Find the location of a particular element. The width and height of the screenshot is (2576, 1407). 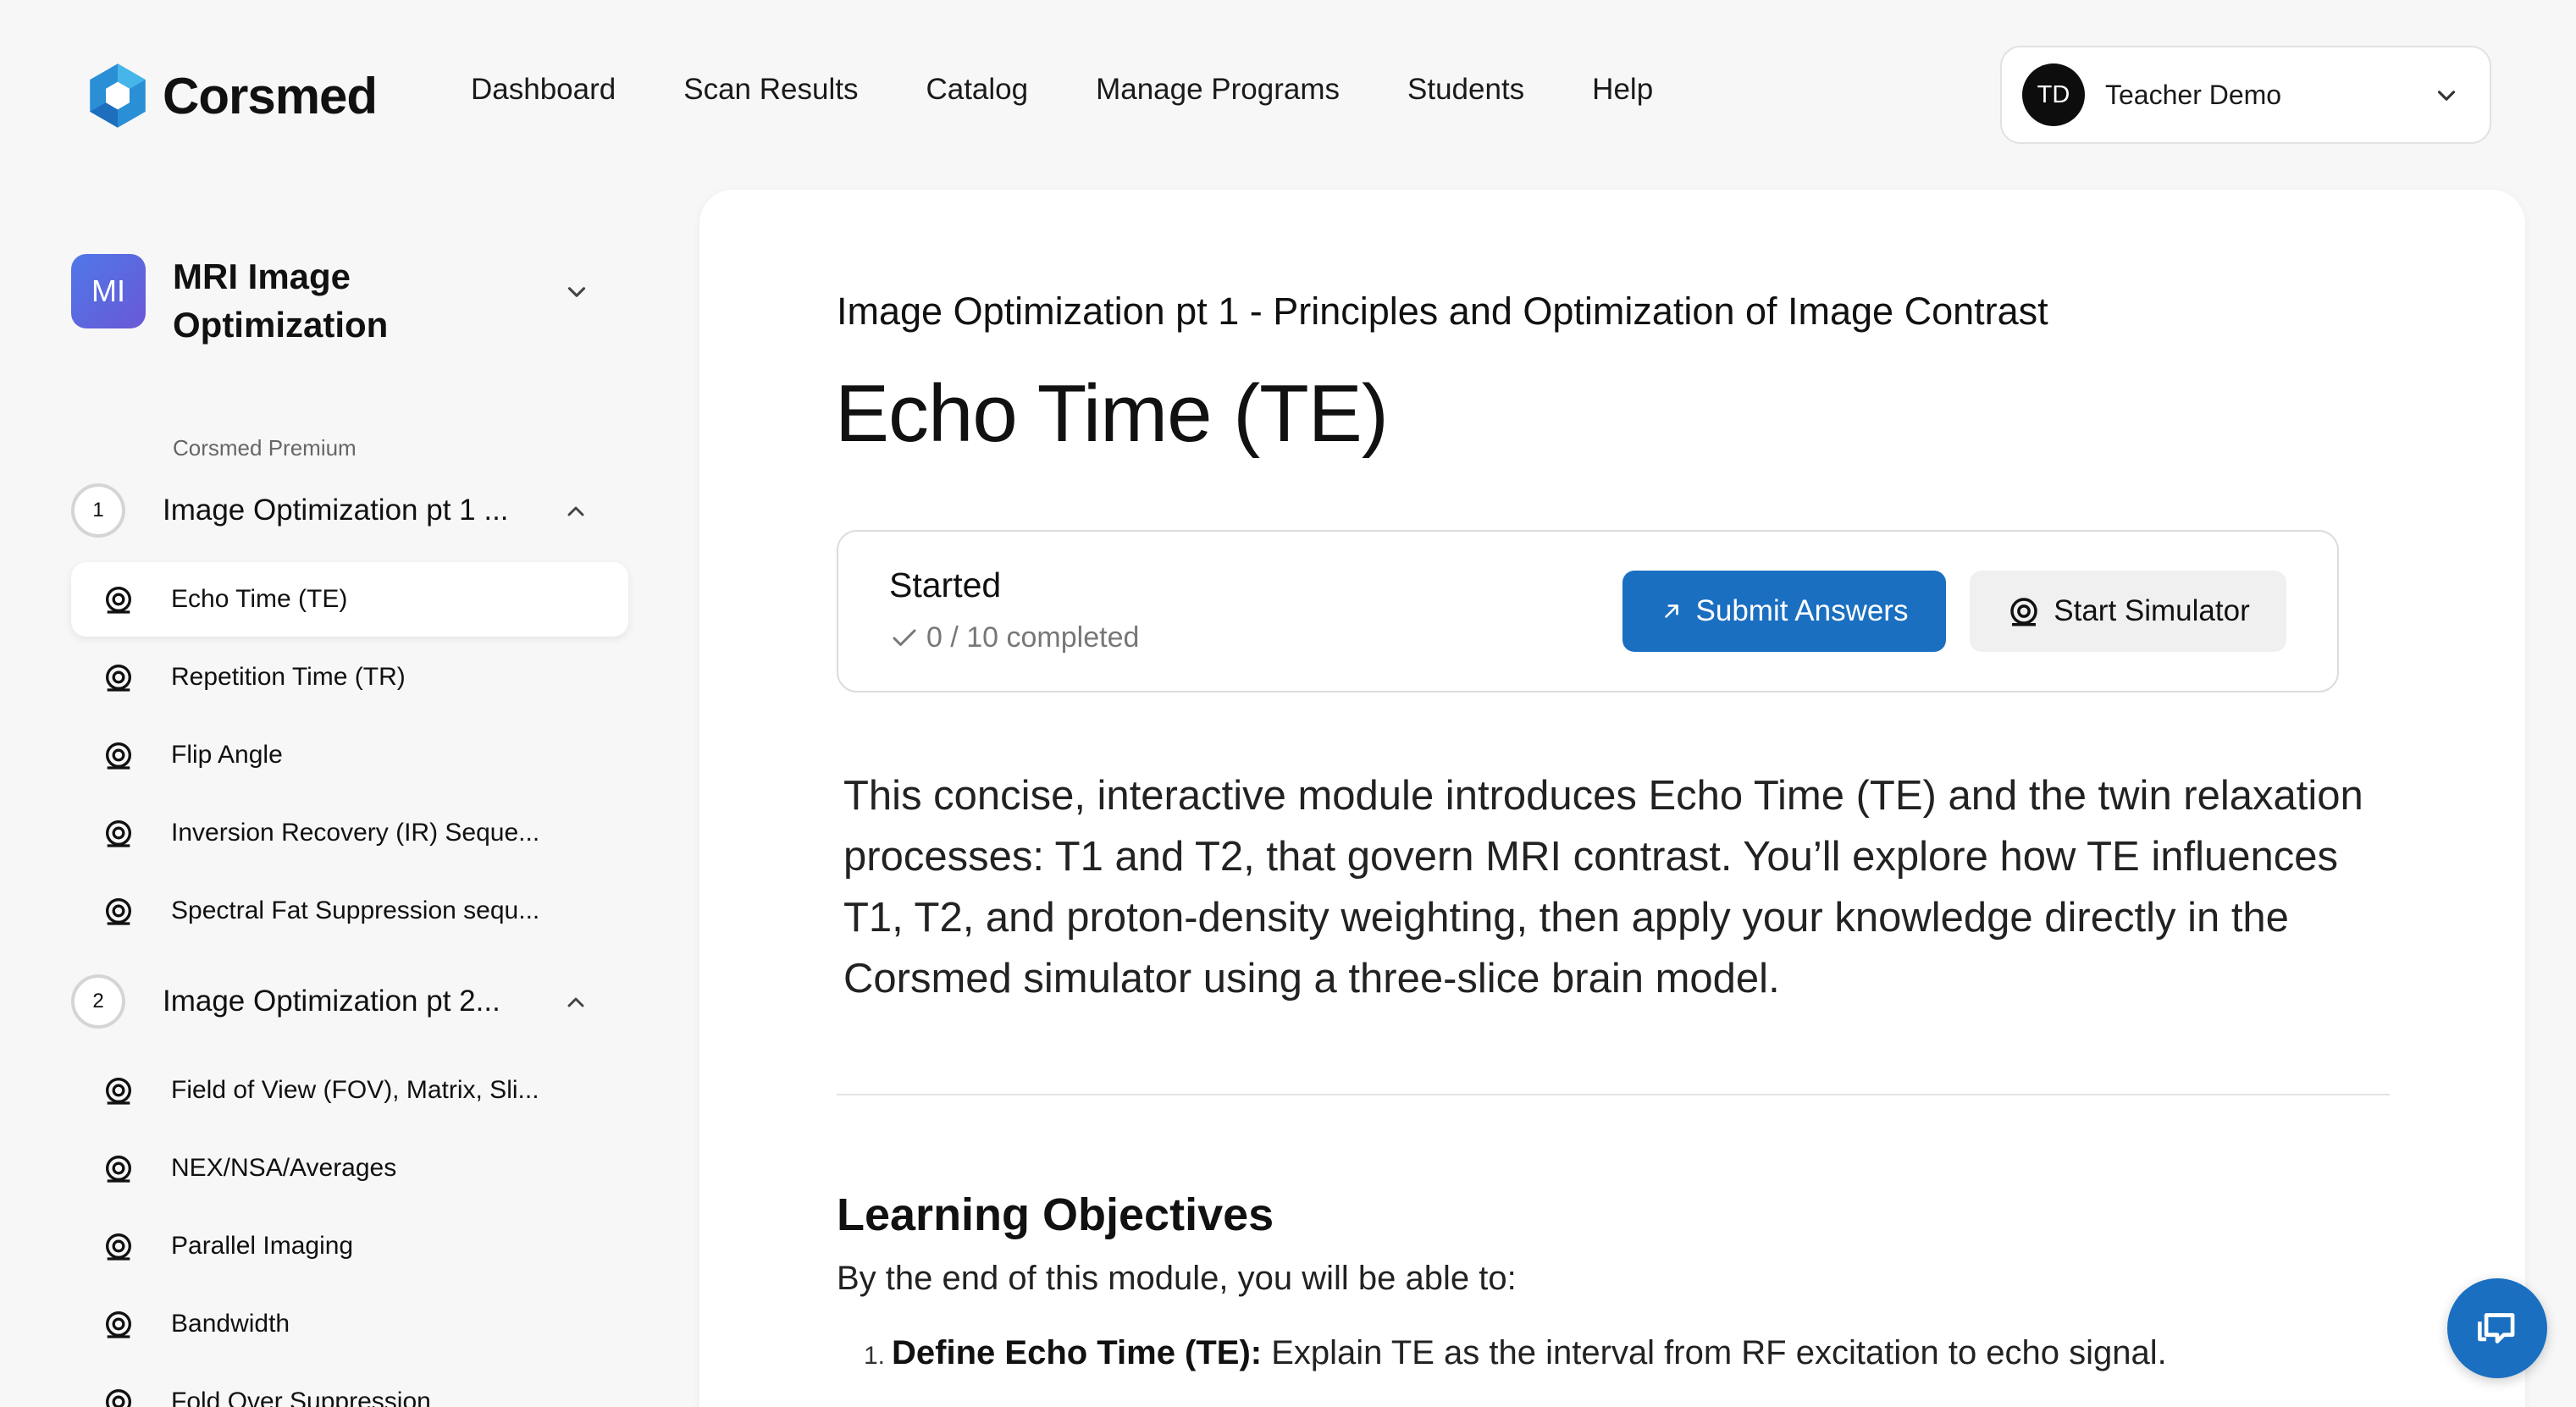

lesson-flip-angle: Flip Angle is located at coordinates (349, 755).